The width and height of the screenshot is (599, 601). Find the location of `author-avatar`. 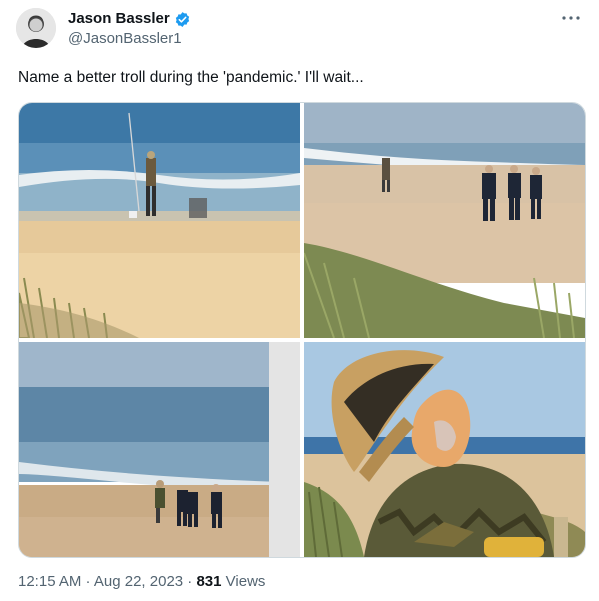

author-avatar is located at coordinates (36, 28).